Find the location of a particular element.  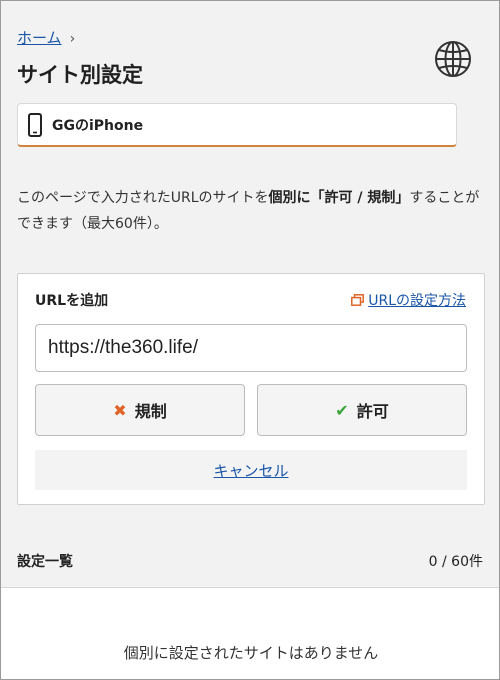

page-title: サイト別設定 is located at coordinates (80, 75).